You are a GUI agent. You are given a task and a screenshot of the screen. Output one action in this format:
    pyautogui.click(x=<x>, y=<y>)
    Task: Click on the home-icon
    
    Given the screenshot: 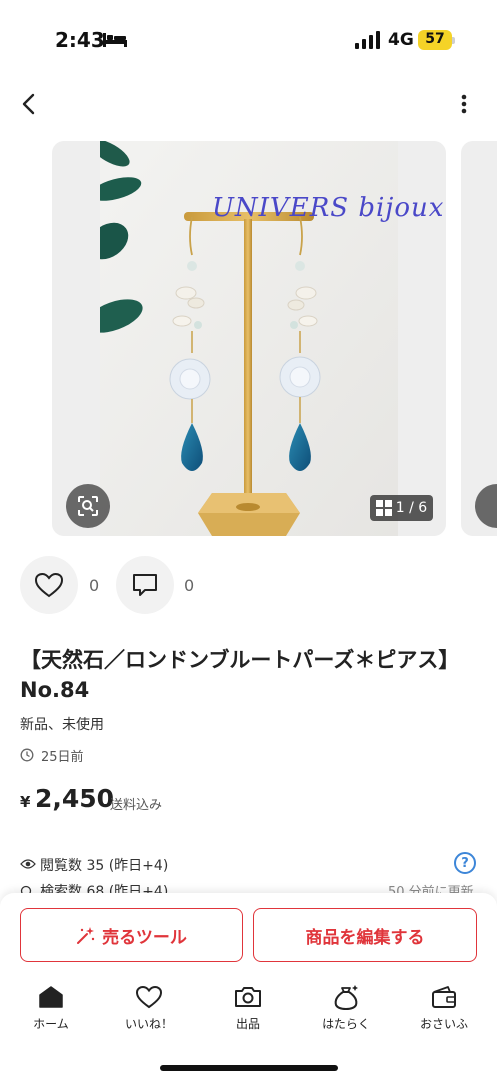 What is the action you would take?
    pyautogui.click(x=51, y=997)
    